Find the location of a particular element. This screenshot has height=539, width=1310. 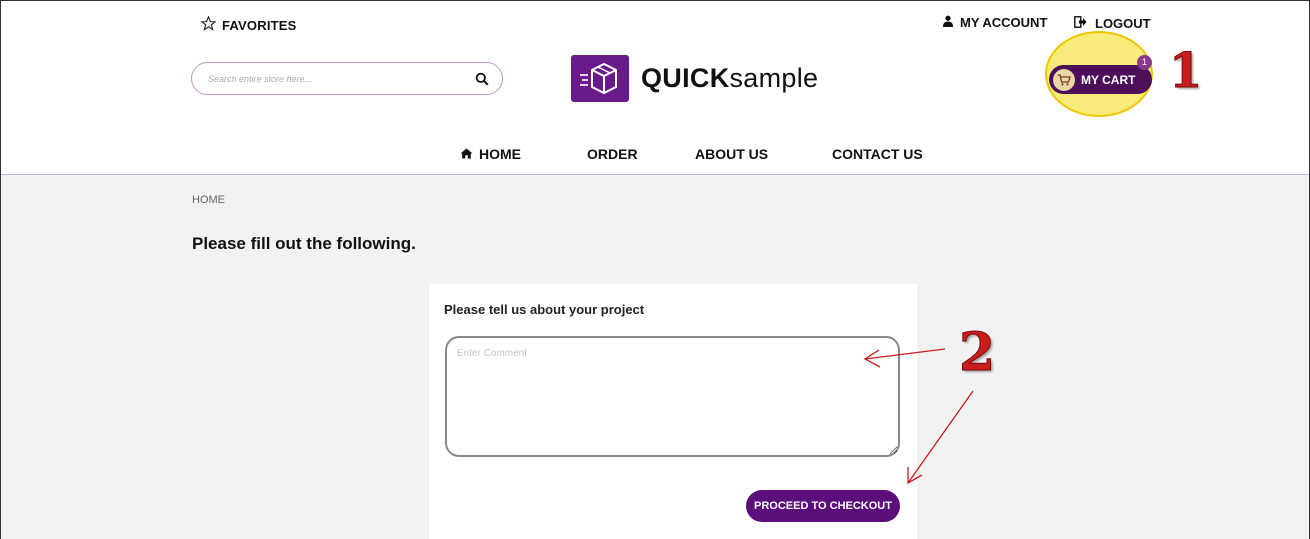

nav-order-label: ORDER is located at coordinates (612, 154).